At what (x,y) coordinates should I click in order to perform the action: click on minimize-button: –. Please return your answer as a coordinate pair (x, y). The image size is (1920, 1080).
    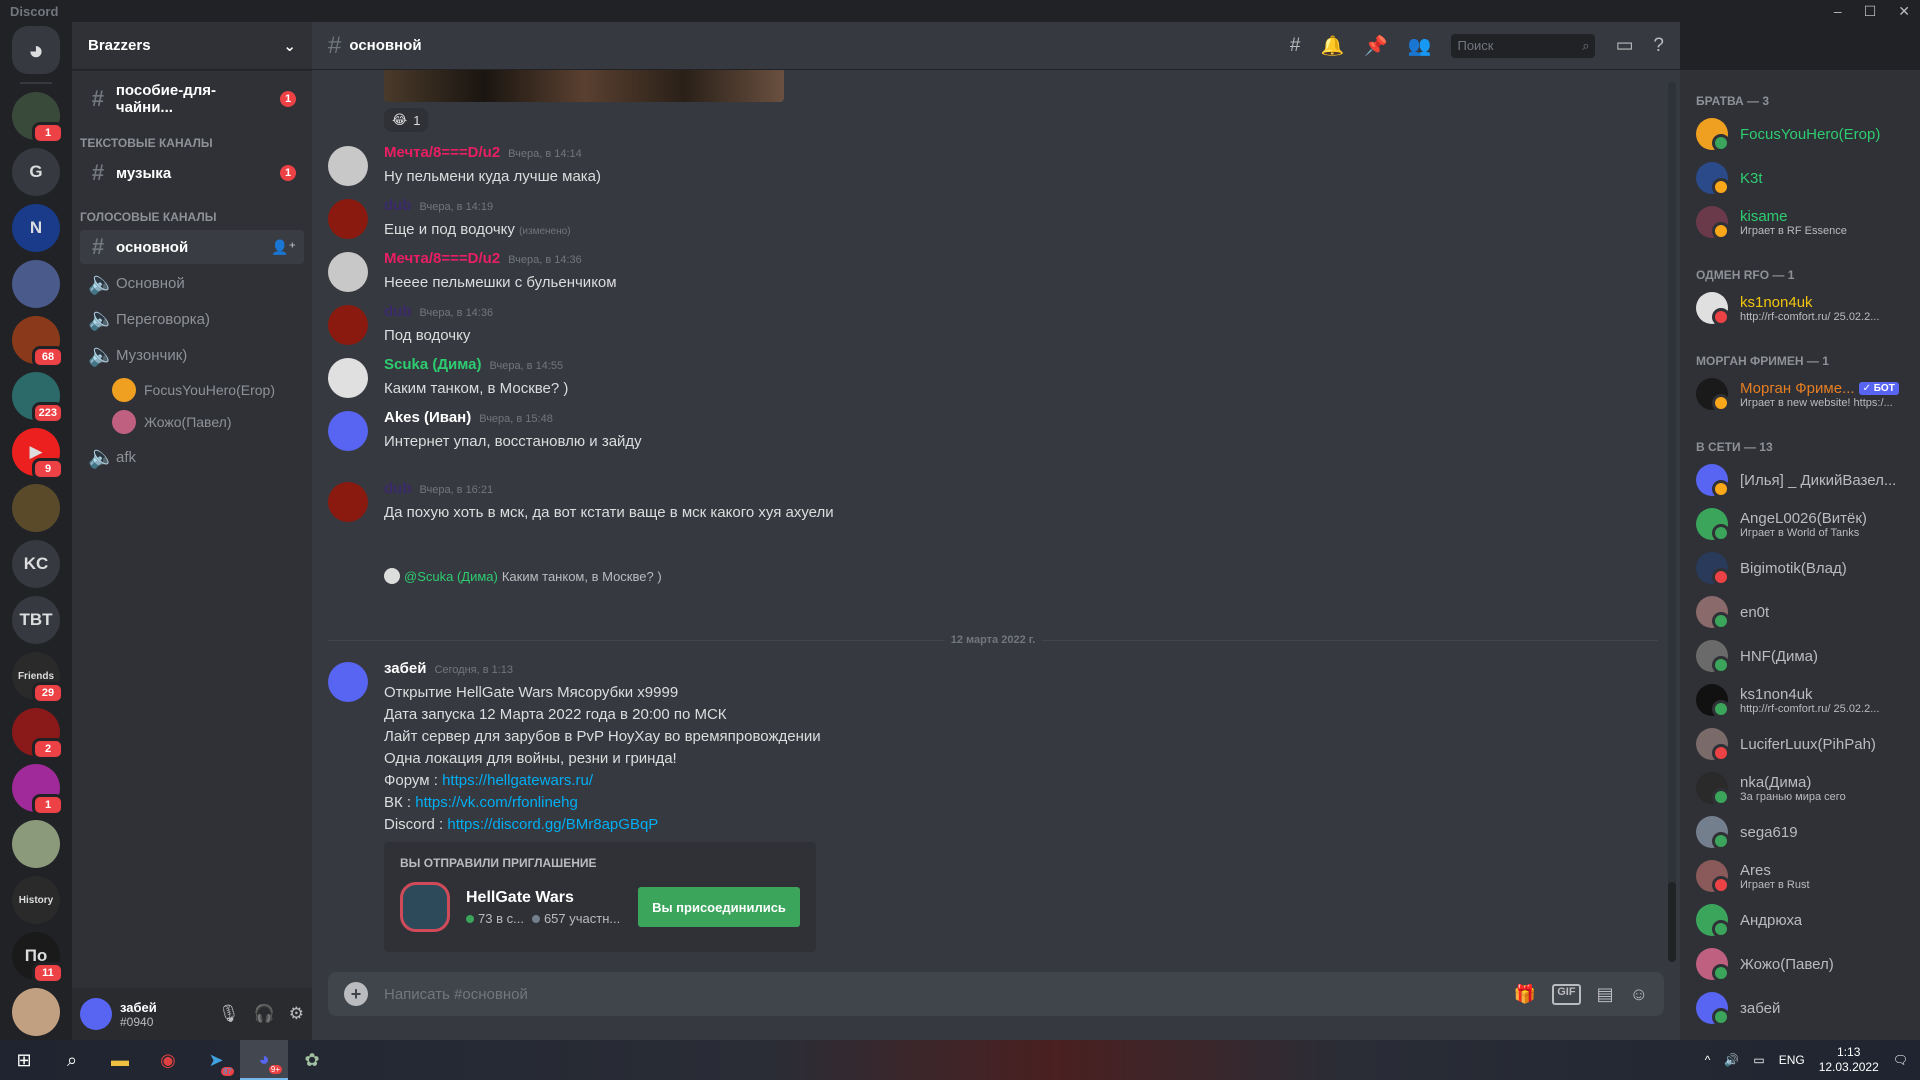
    Looking at the image, I should click on (1838, 11).